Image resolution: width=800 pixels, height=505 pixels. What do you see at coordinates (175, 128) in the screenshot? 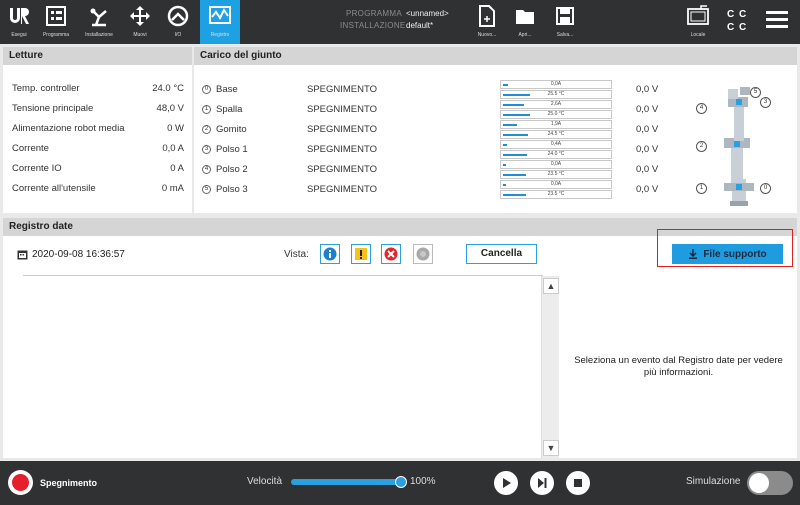
I see `reading-value: 0 W` at bounding box center [175, 128].